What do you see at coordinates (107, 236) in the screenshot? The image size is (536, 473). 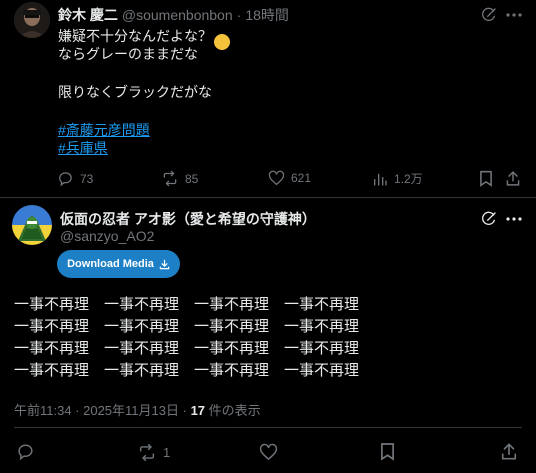 I see `handle: @sanzyo_AO2` at bounding box center [107, 236].